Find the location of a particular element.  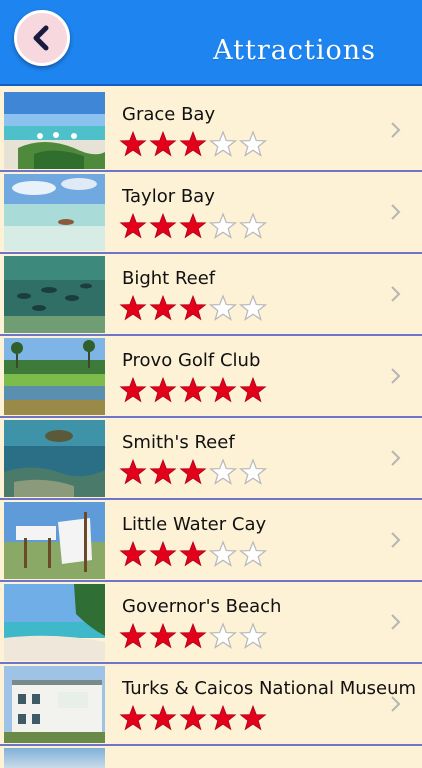

list-item: Grace Bay is located at coordinates (211, 131).